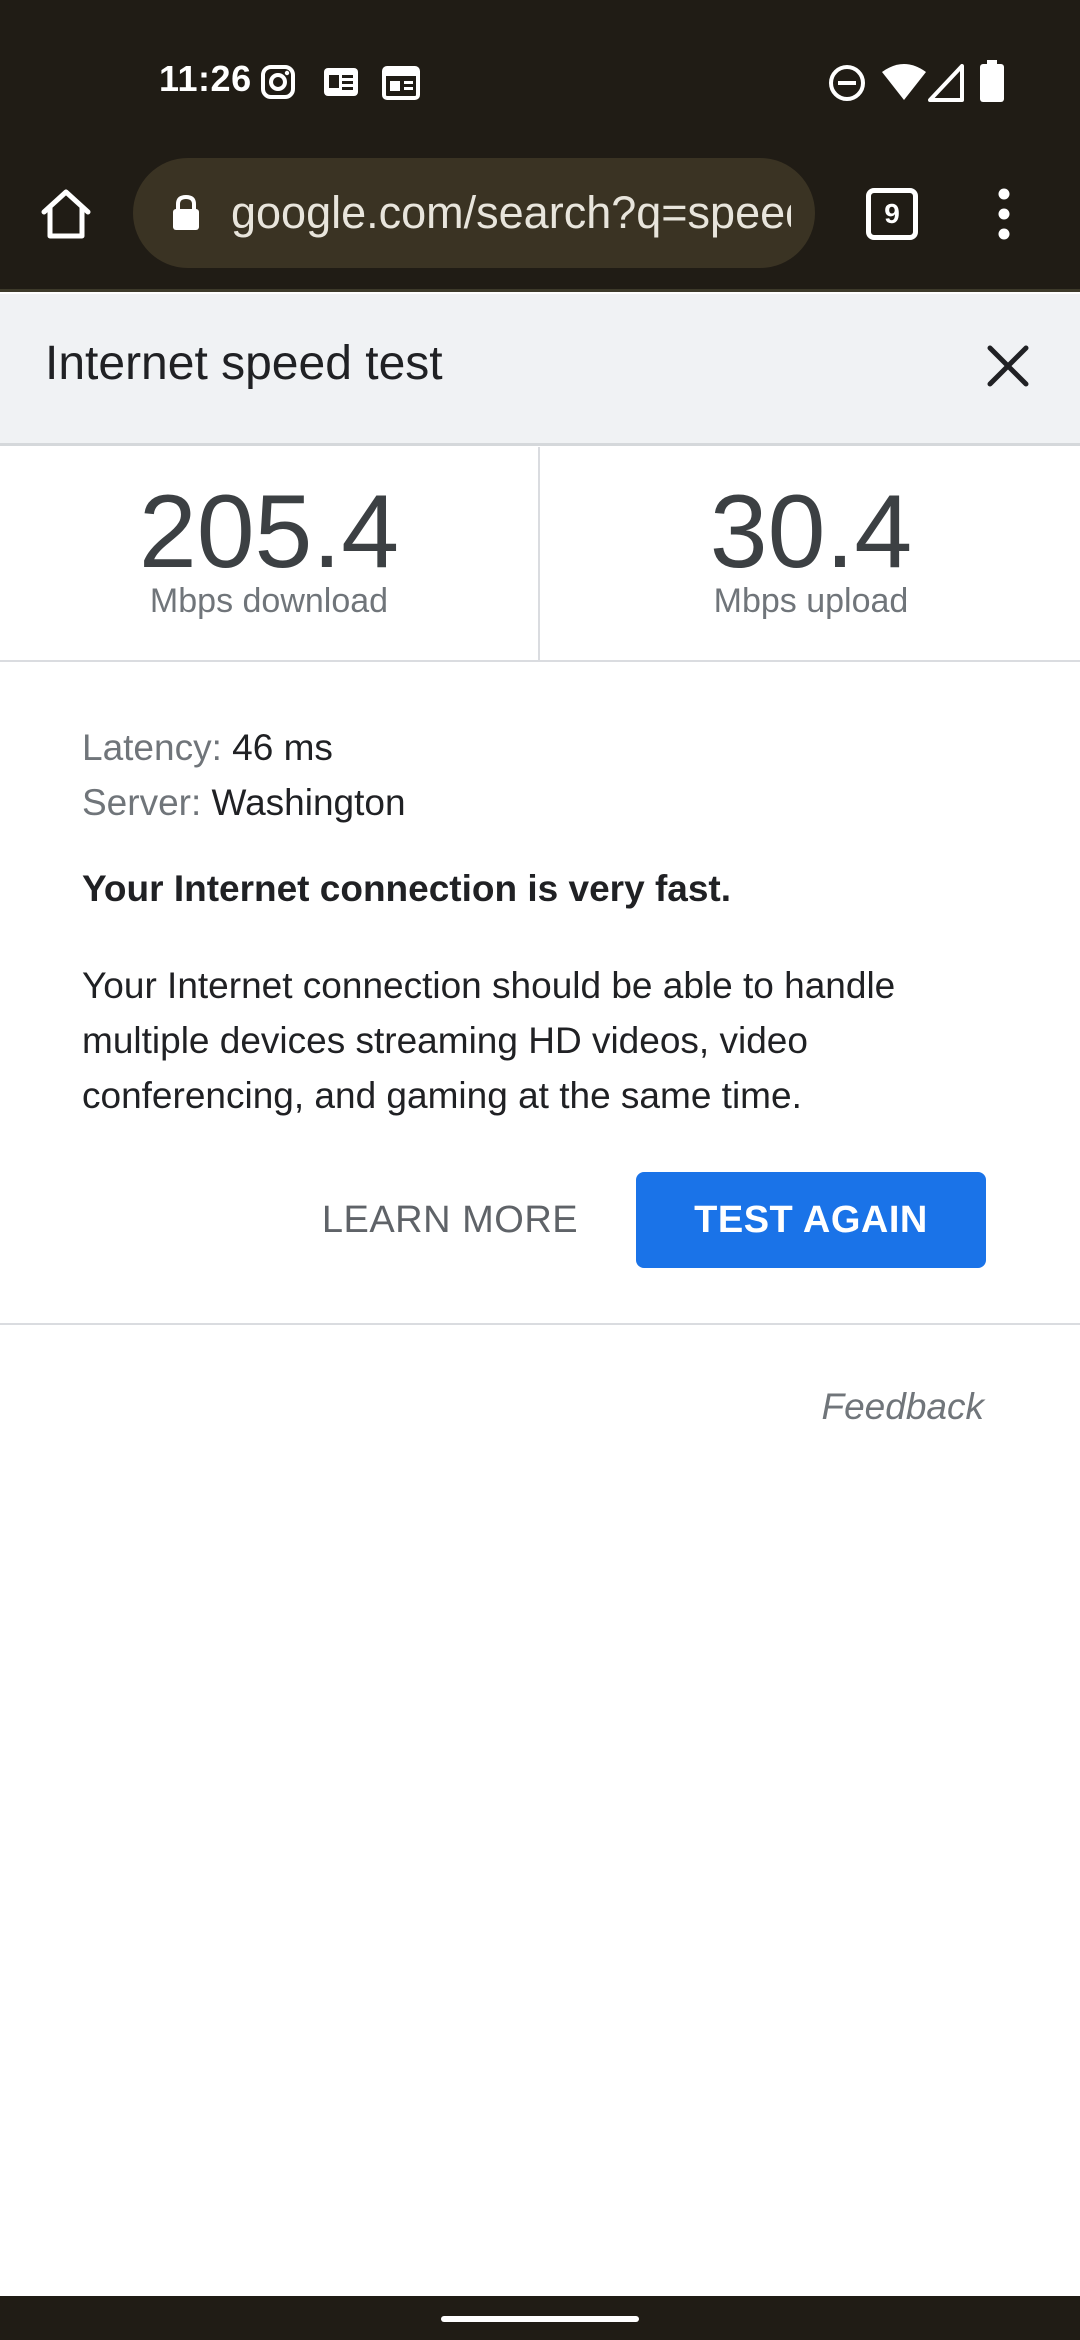 The height and width of the screenshot is (2340, 1080). What do you see at coordinates (540, 370) in the screenshot?
I see `speed-test-header: Internet speed test` at bounding box center [540, 370].